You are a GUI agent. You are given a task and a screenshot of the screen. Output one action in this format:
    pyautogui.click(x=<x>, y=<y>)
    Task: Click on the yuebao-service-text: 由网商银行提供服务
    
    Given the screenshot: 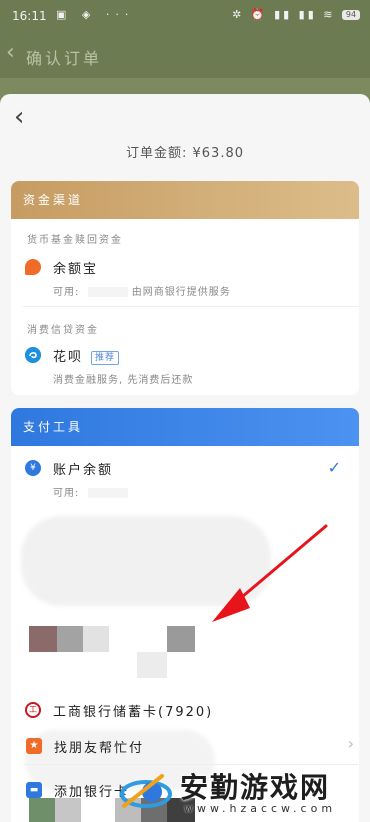 What is the action you would take?
    pyautogui.click(x=181, y=292)
    